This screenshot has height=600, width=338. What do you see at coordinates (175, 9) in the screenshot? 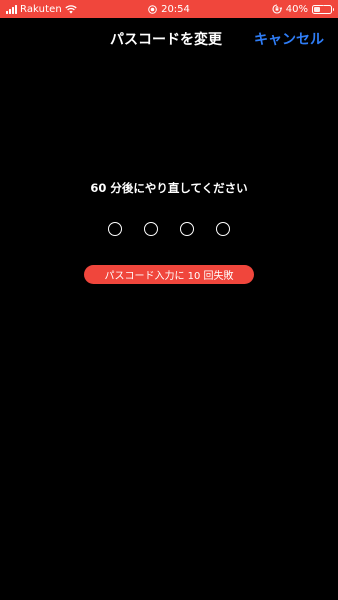
I see `status-time: 20:54` at bounding box center [175, 9].